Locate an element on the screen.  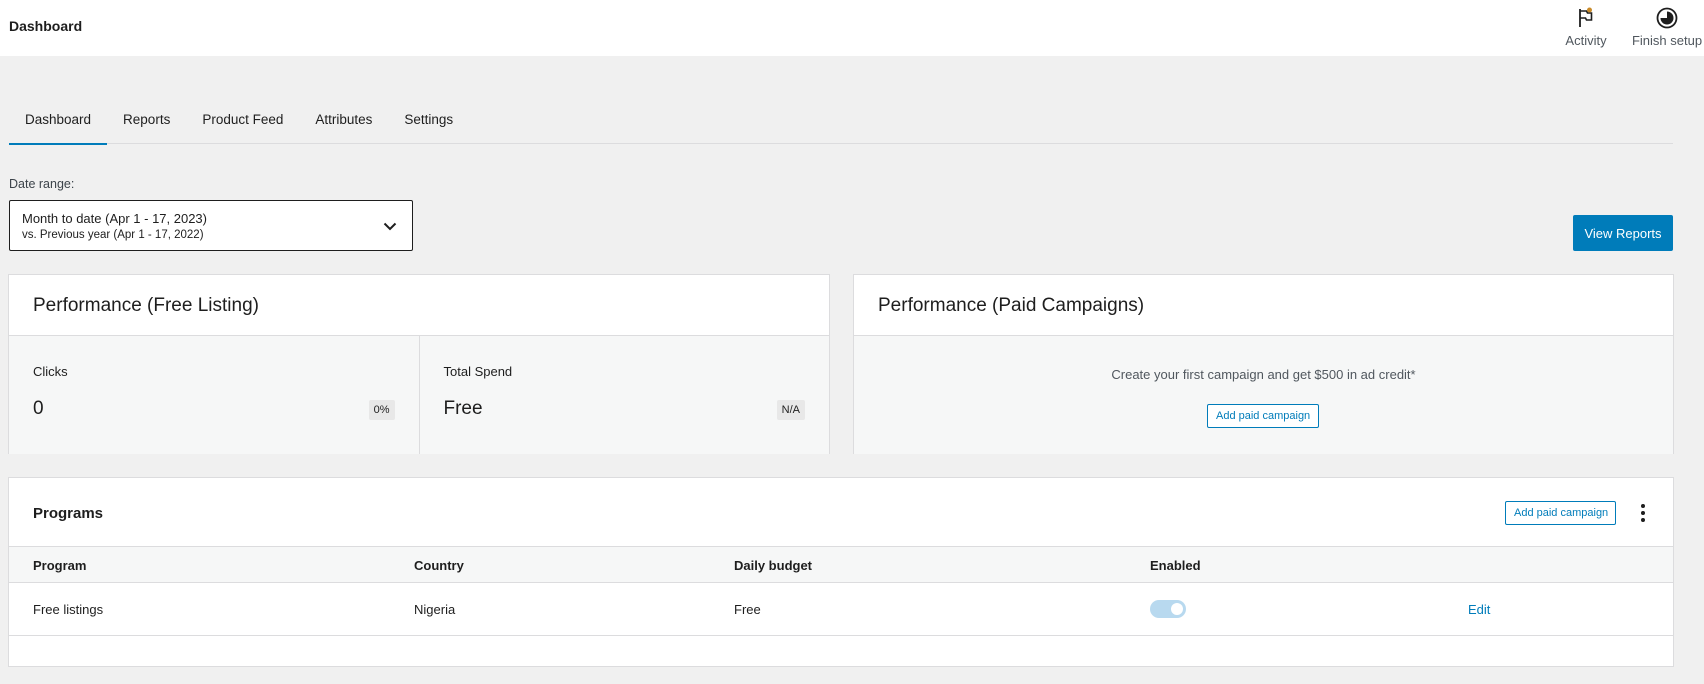
programs-header: Programs Add paid campaign is located at coordinates (841, 512).